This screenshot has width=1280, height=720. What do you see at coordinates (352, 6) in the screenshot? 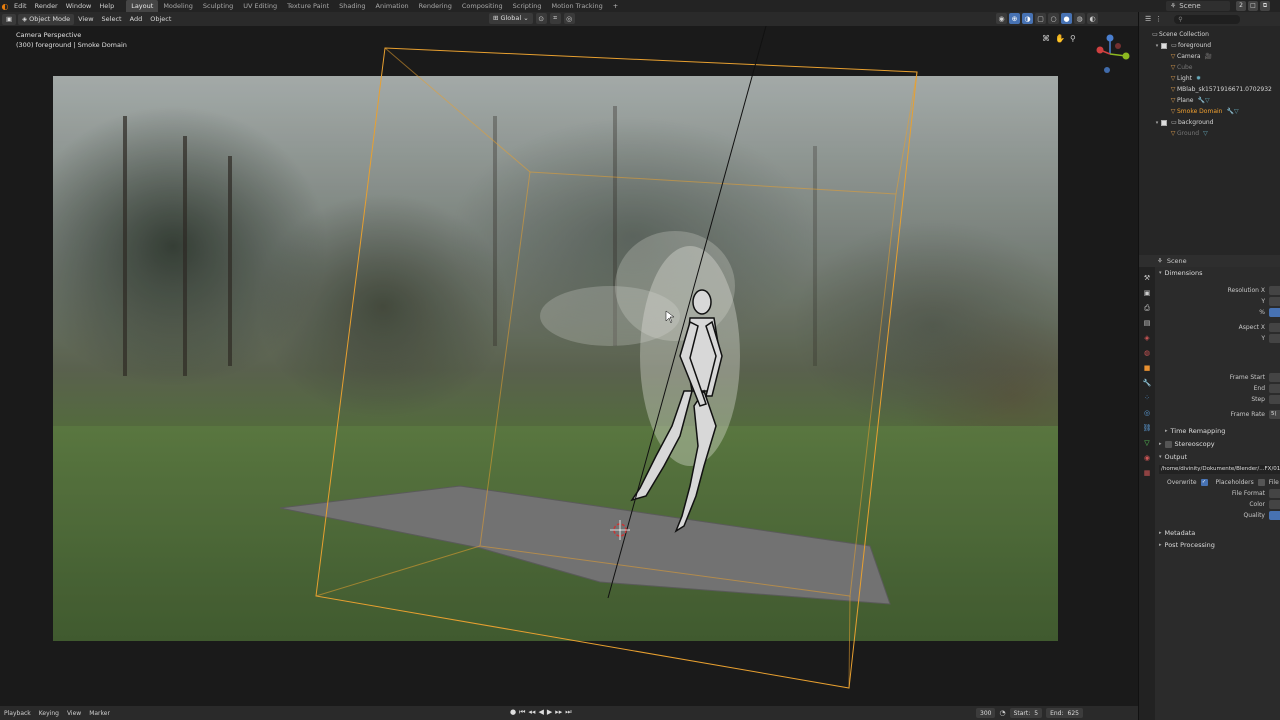
I see `tab-shading: Shading` at bounding box center [352, 6].